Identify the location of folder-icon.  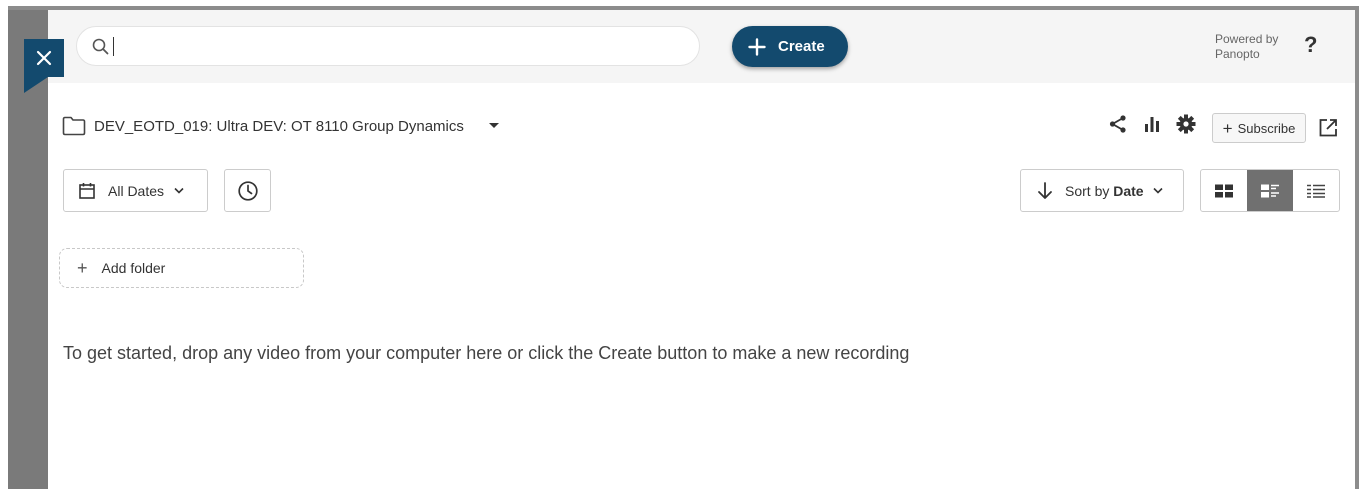
(74, 126).